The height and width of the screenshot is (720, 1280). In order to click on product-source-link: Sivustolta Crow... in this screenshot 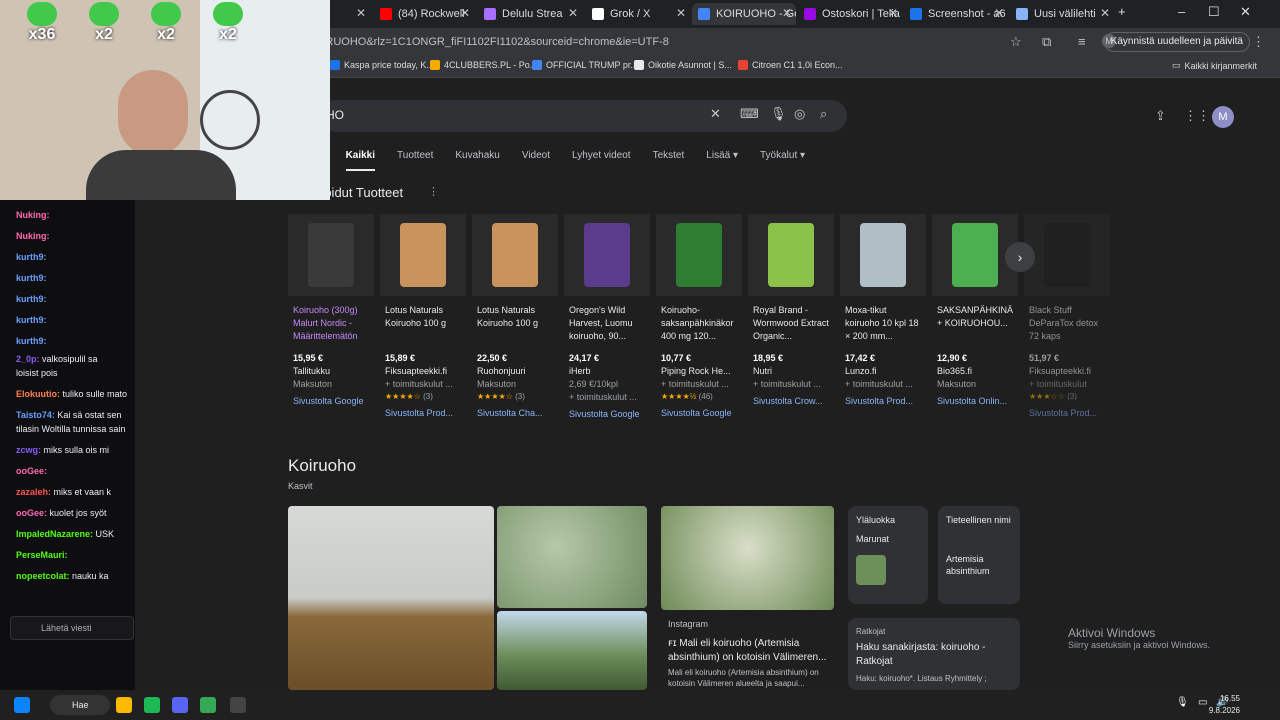, I will do `click(791, 401)`.